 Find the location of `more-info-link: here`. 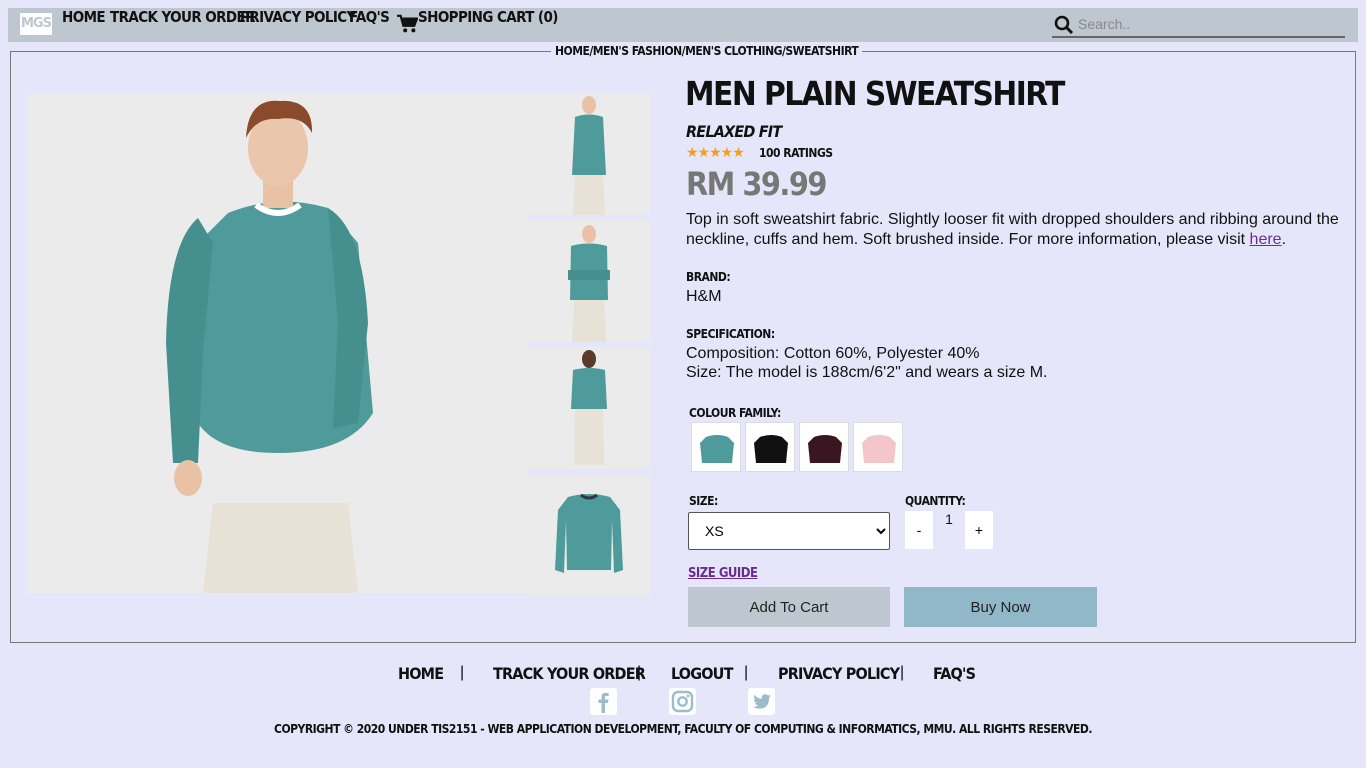

more-info-link: here is located at coordinates (1266, 239).